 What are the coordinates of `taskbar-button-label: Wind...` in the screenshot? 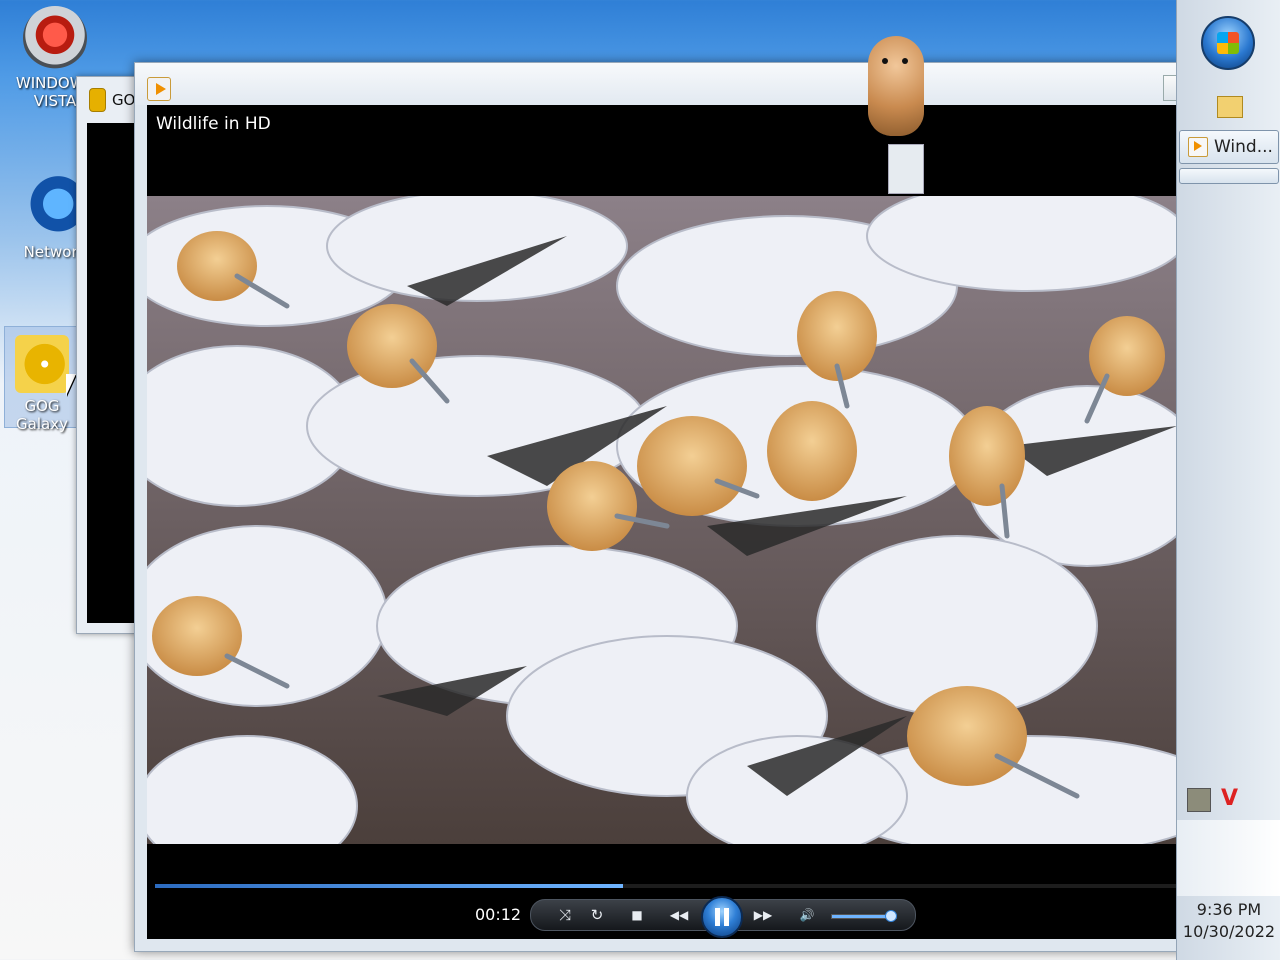 It's located at (1243, 147).